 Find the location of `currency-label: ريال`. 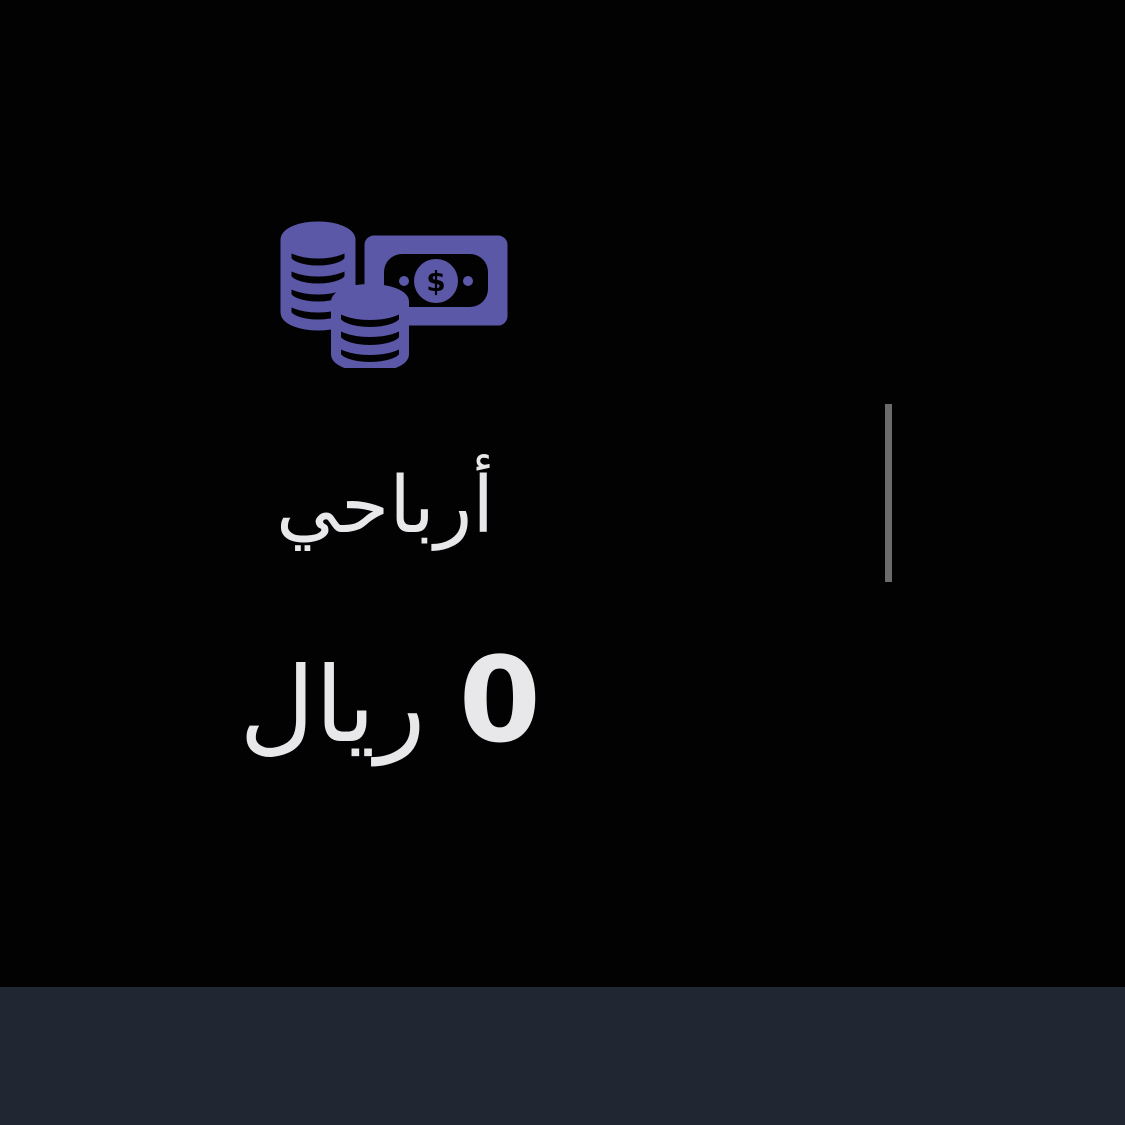

currency-label: ريال is located at coordinates (332, 705).